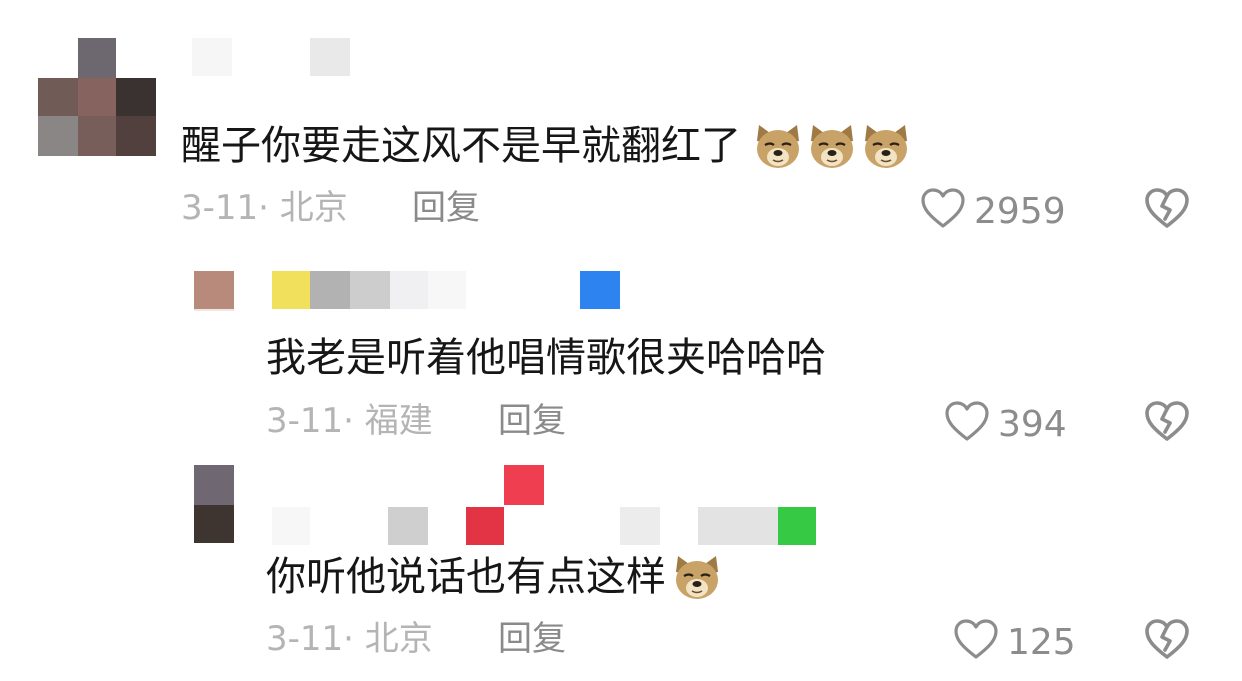 The height and width of the screenshot is (681, 1242). I want to click on comment-text: 醒子你要走这风不是早就翻红了, so click(546, 146).